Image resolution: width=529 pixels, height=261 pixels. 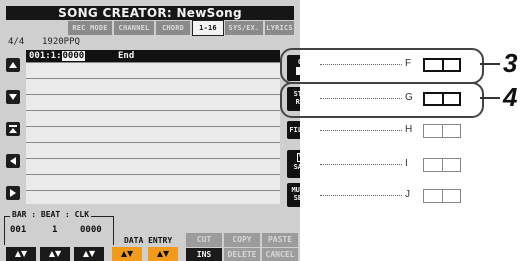 I want to click on arrow-left-icon, so click(x=13, y=161).